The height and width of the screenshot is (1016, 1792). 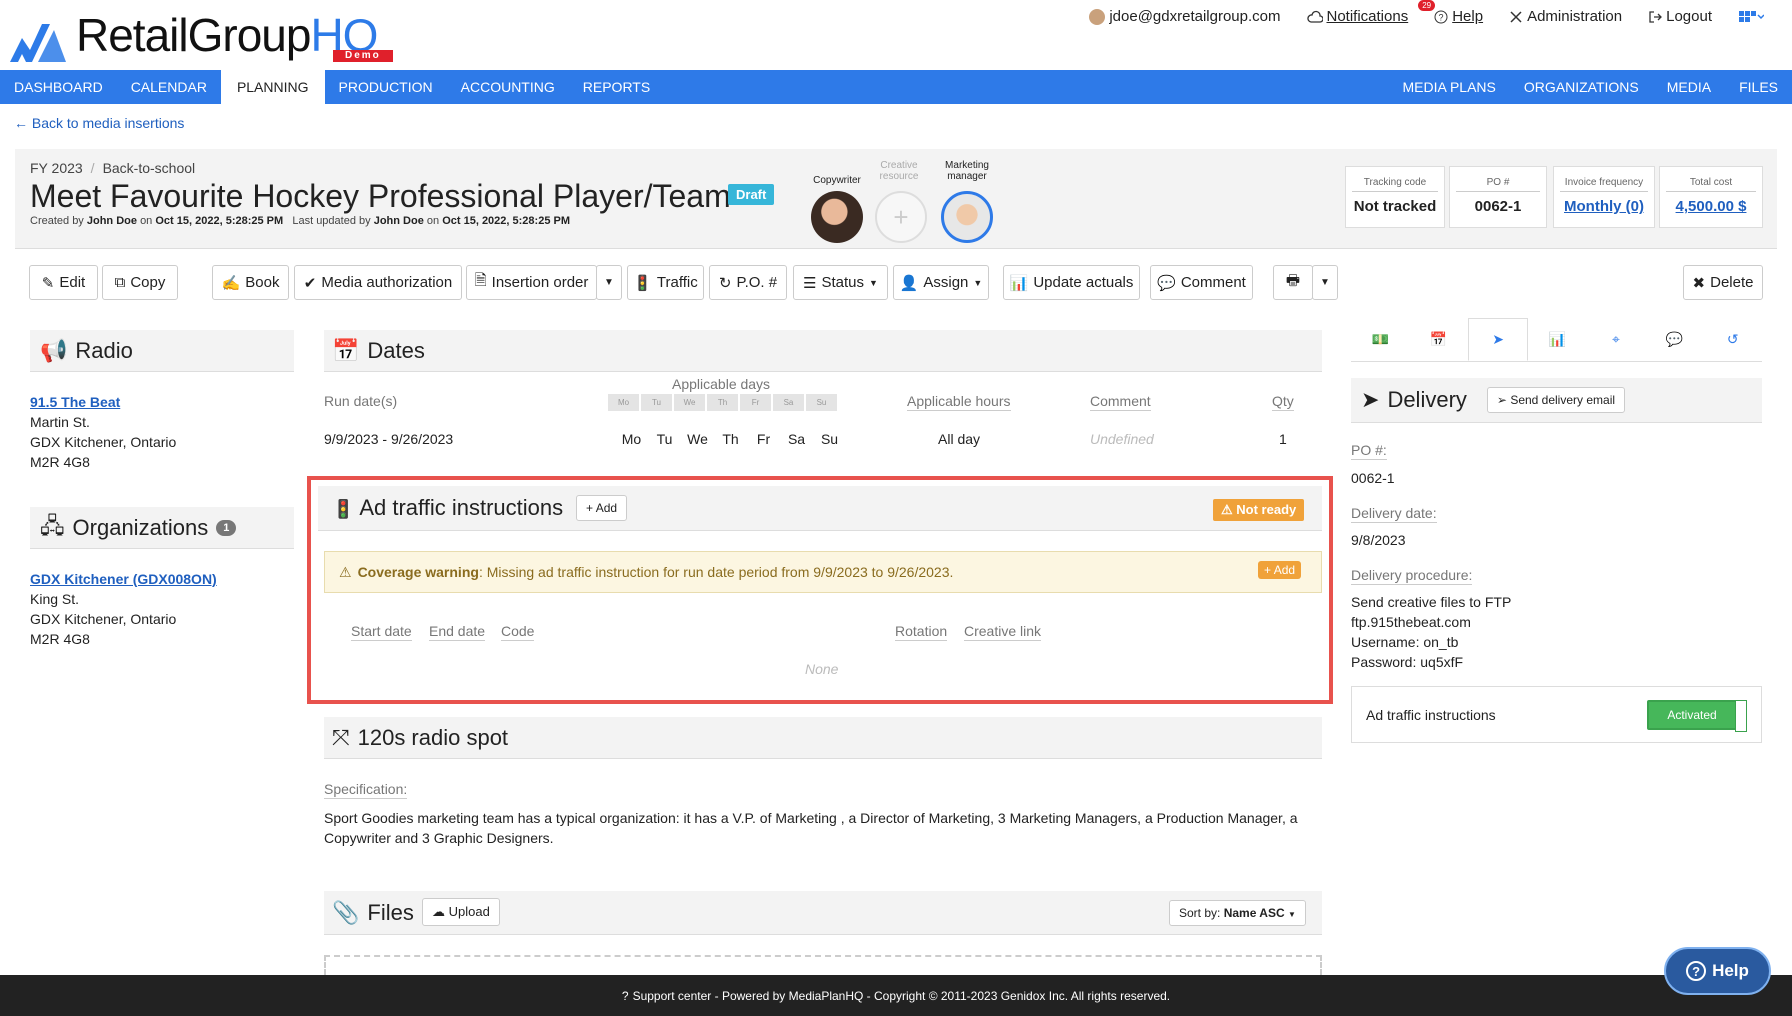 I want to click on upload-button: ☁ Upload, so click(x=461, y=912).